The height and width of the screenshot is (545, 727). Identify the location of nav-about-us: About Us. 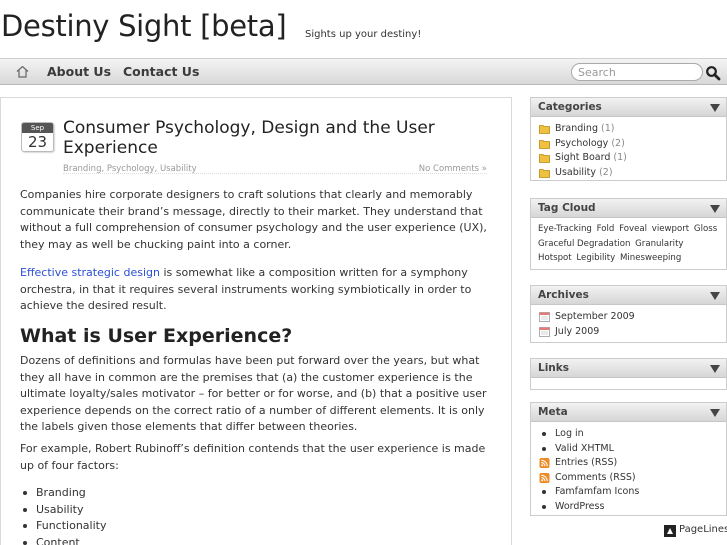
(79, 71).